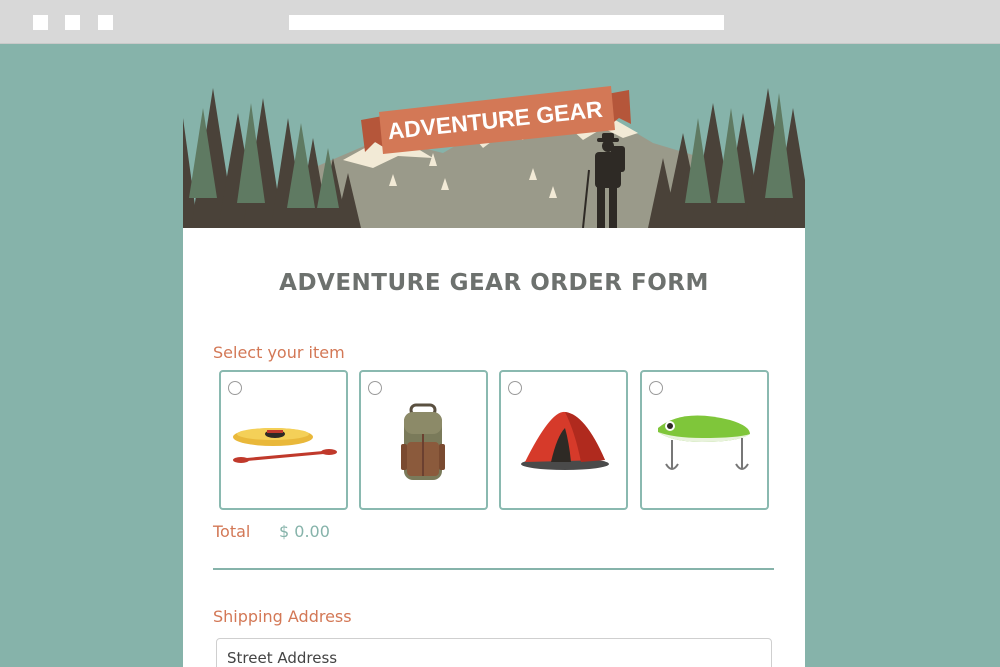  What do you see at coordinates (235, 388) in the screenshot?
I see `item-radio-kayak` at bounding box center [235, 388].